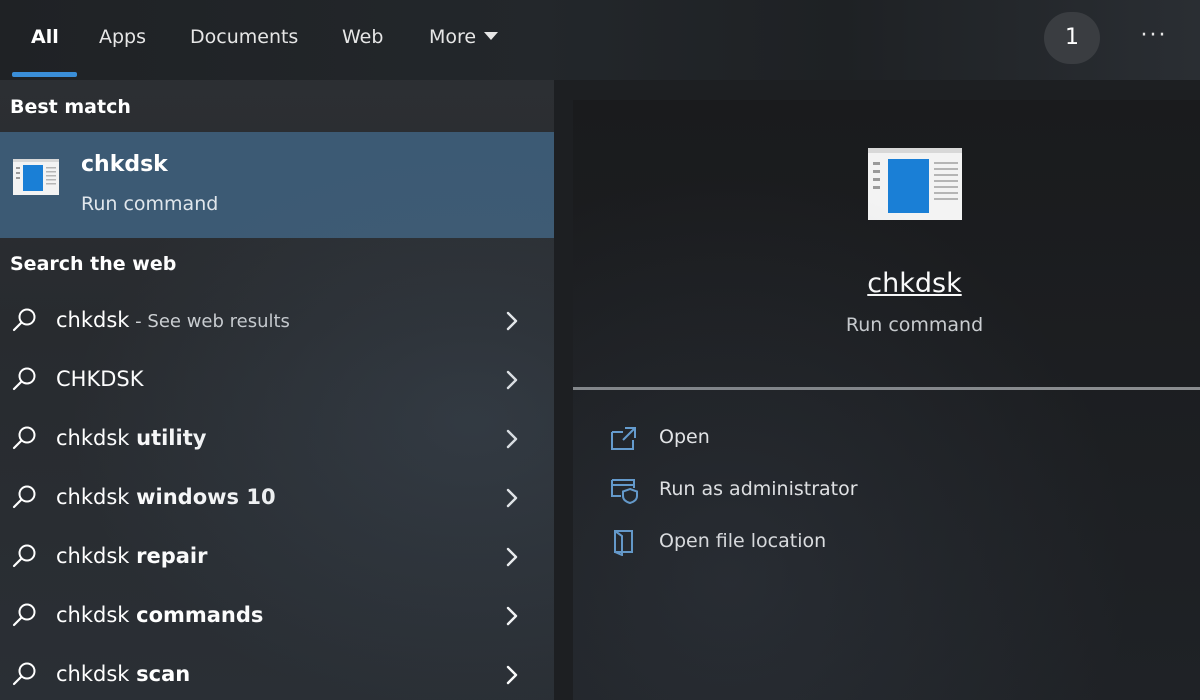 The height and width of the screenshot is (700, 1200). I want to click on web-suggestion-item: CHKDSK, so click(277, 381).